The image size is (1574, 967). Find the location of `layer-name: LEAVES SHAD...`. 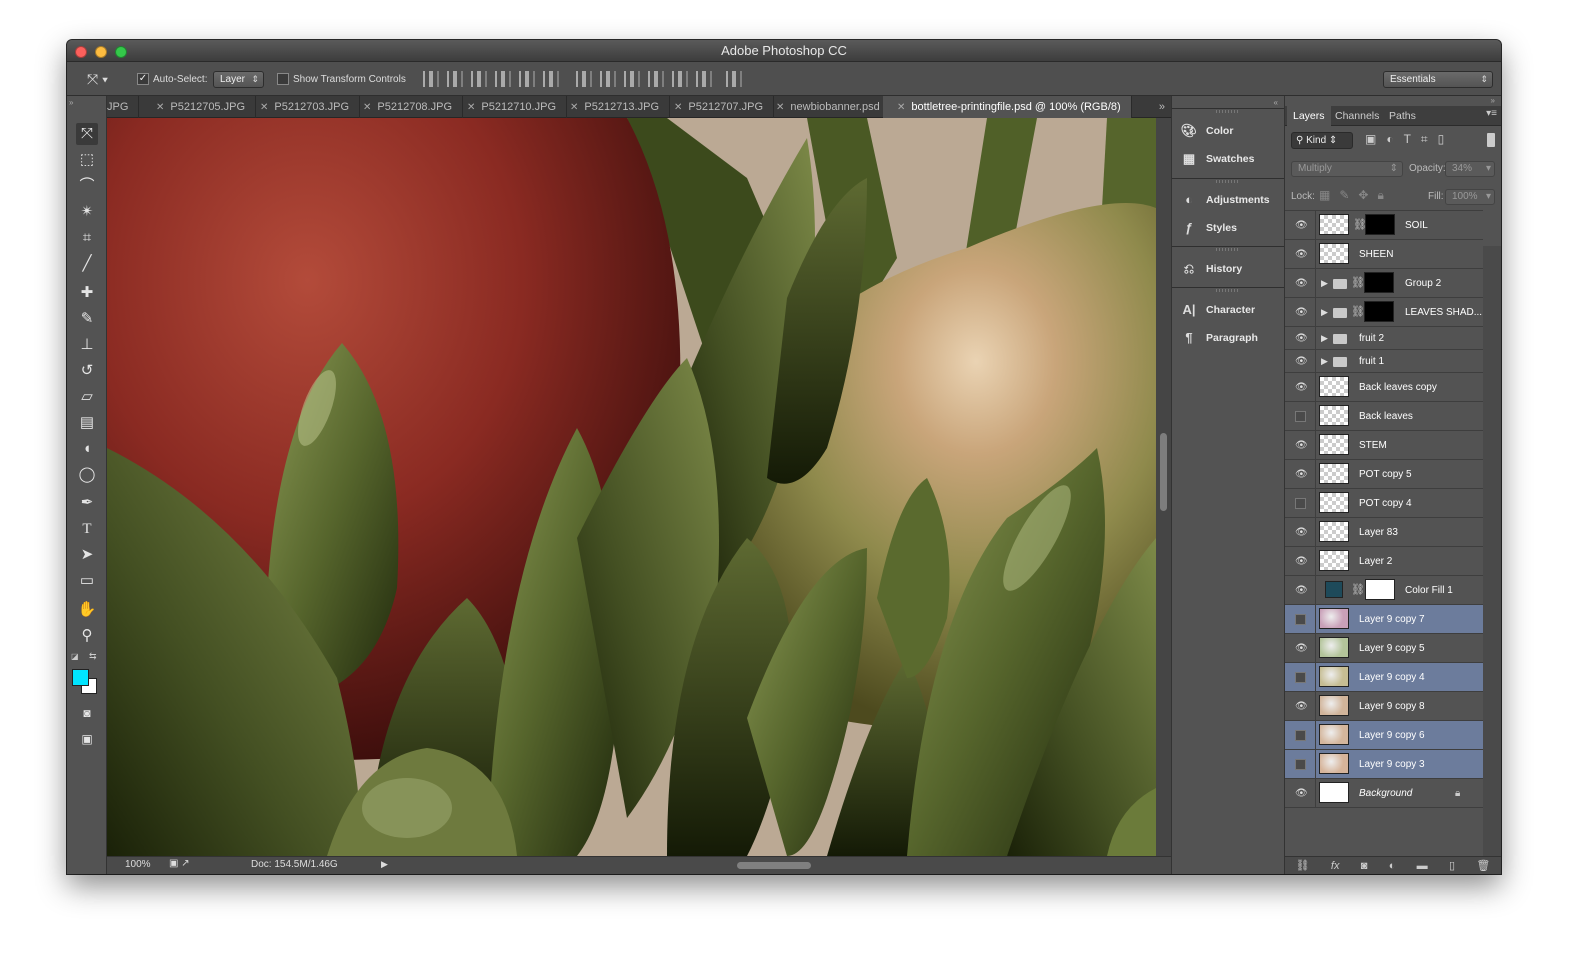

layer-name: LEAVES SHAD... is located at coordinates (1443, 312).